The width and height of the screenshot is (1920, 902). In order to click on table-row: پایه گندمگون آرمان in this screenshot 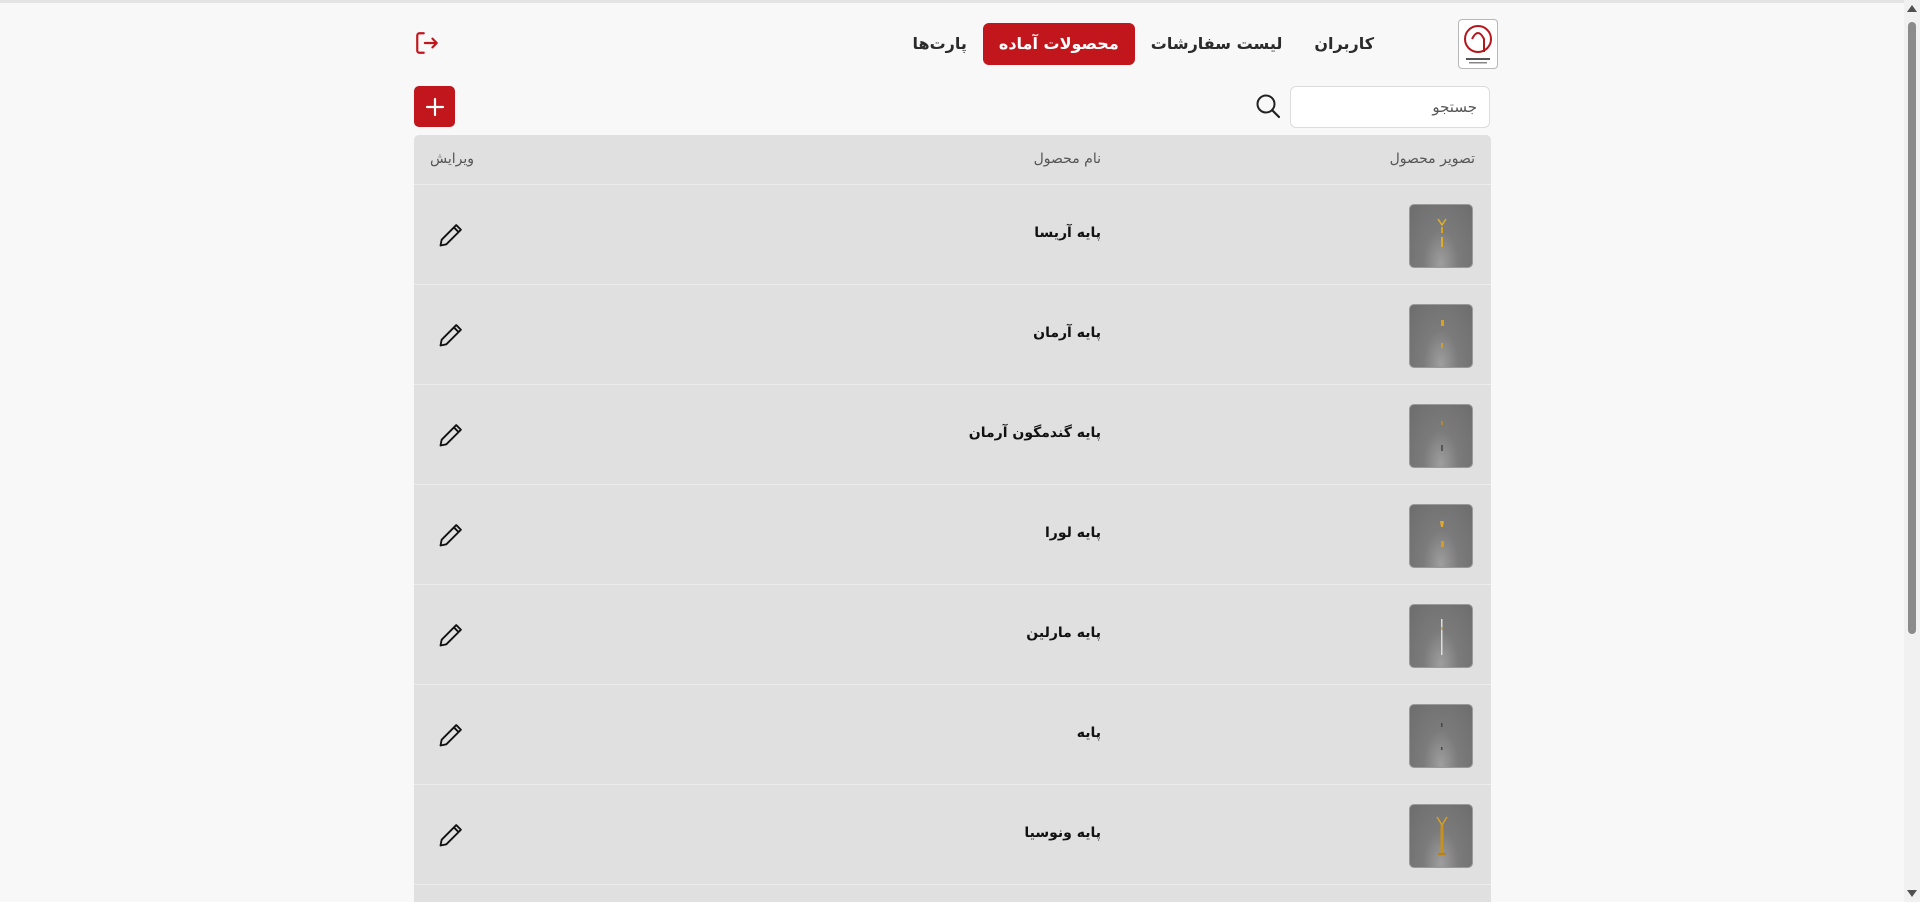, I will do `click(952, 435)`.